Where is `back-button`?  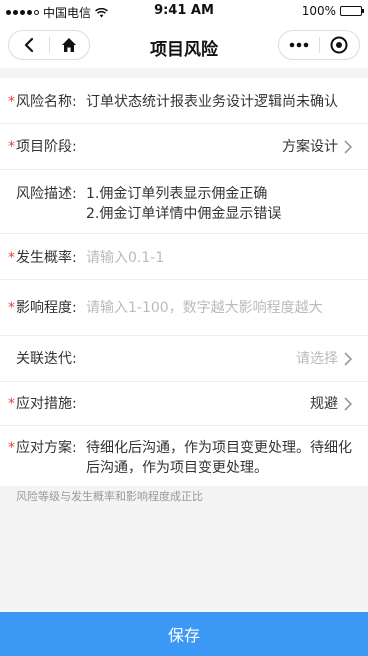 back-button is located at coordinates (29, 45).